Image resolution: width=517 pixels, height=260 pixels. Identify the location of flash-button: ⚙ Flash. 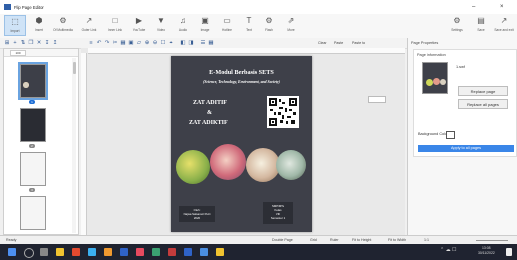
(269, 25).